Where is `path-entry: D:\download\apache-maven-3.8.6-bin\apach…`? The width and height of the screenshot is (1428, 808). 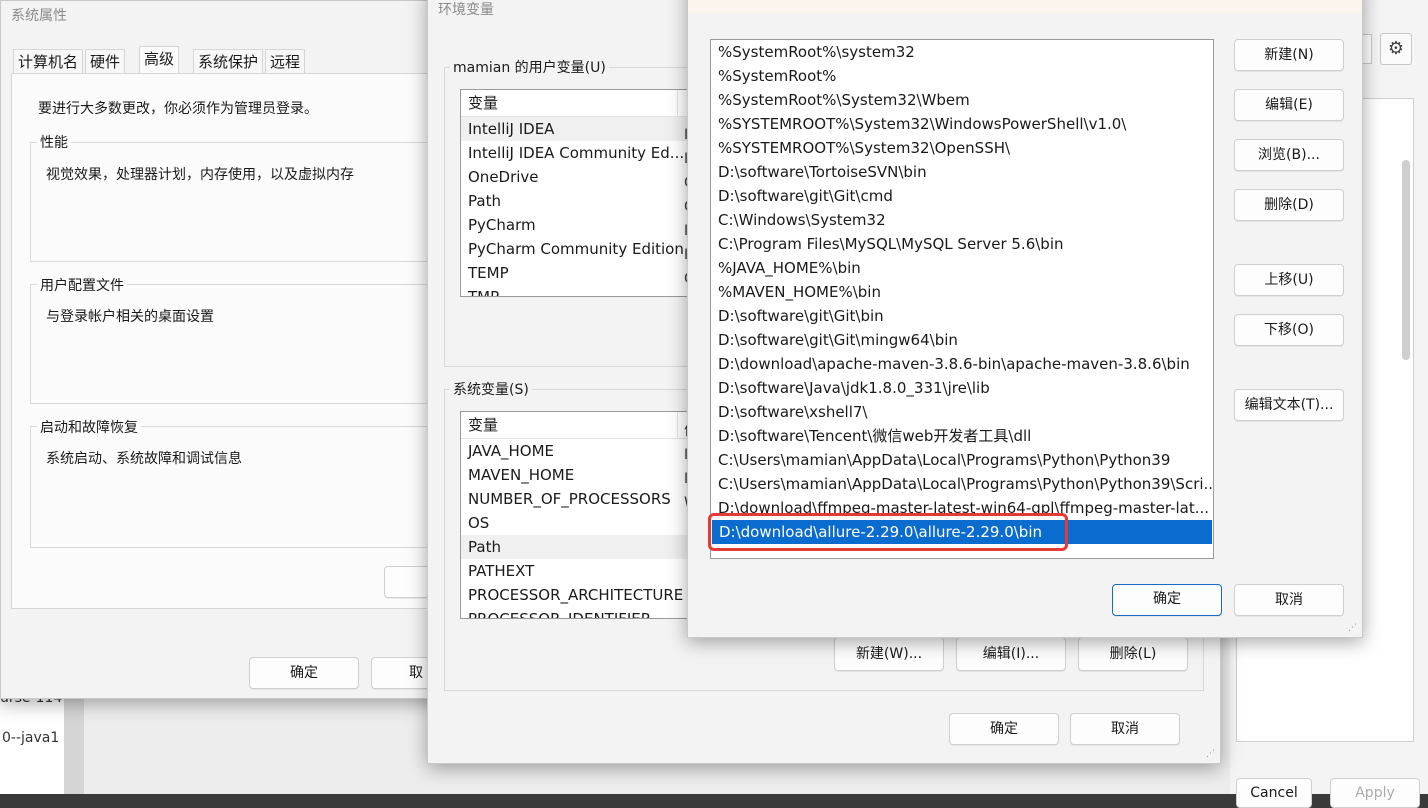 path-entry: D:\download\apache-maven-3.8.6-bin\apach… is located at coordinates (962, 364).